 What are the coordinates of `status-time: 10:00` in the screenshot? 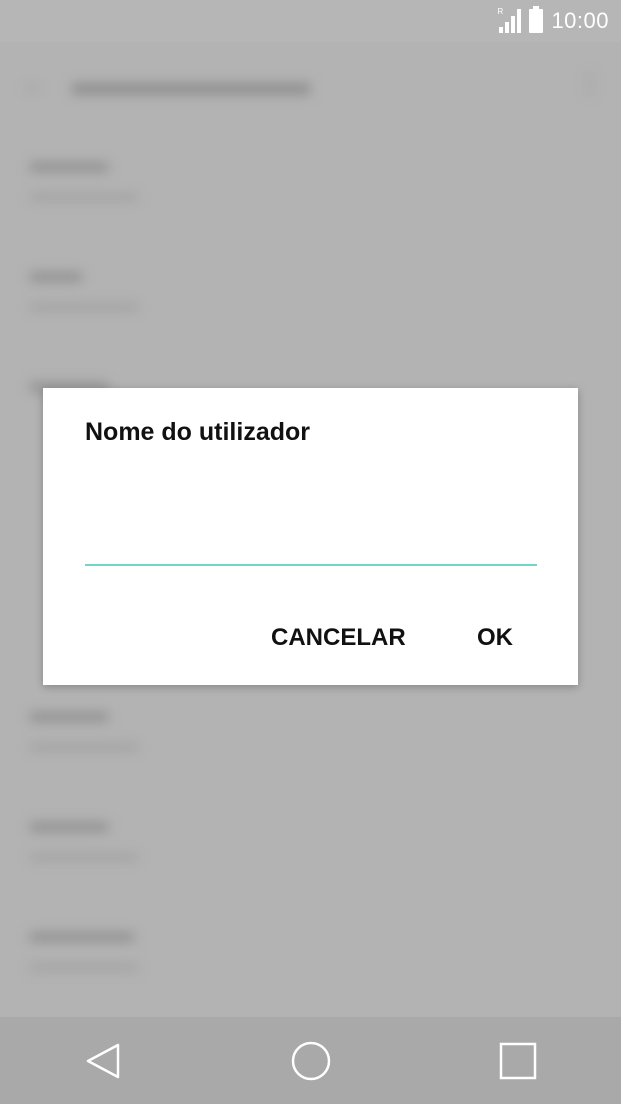 It's located at (580, 20).